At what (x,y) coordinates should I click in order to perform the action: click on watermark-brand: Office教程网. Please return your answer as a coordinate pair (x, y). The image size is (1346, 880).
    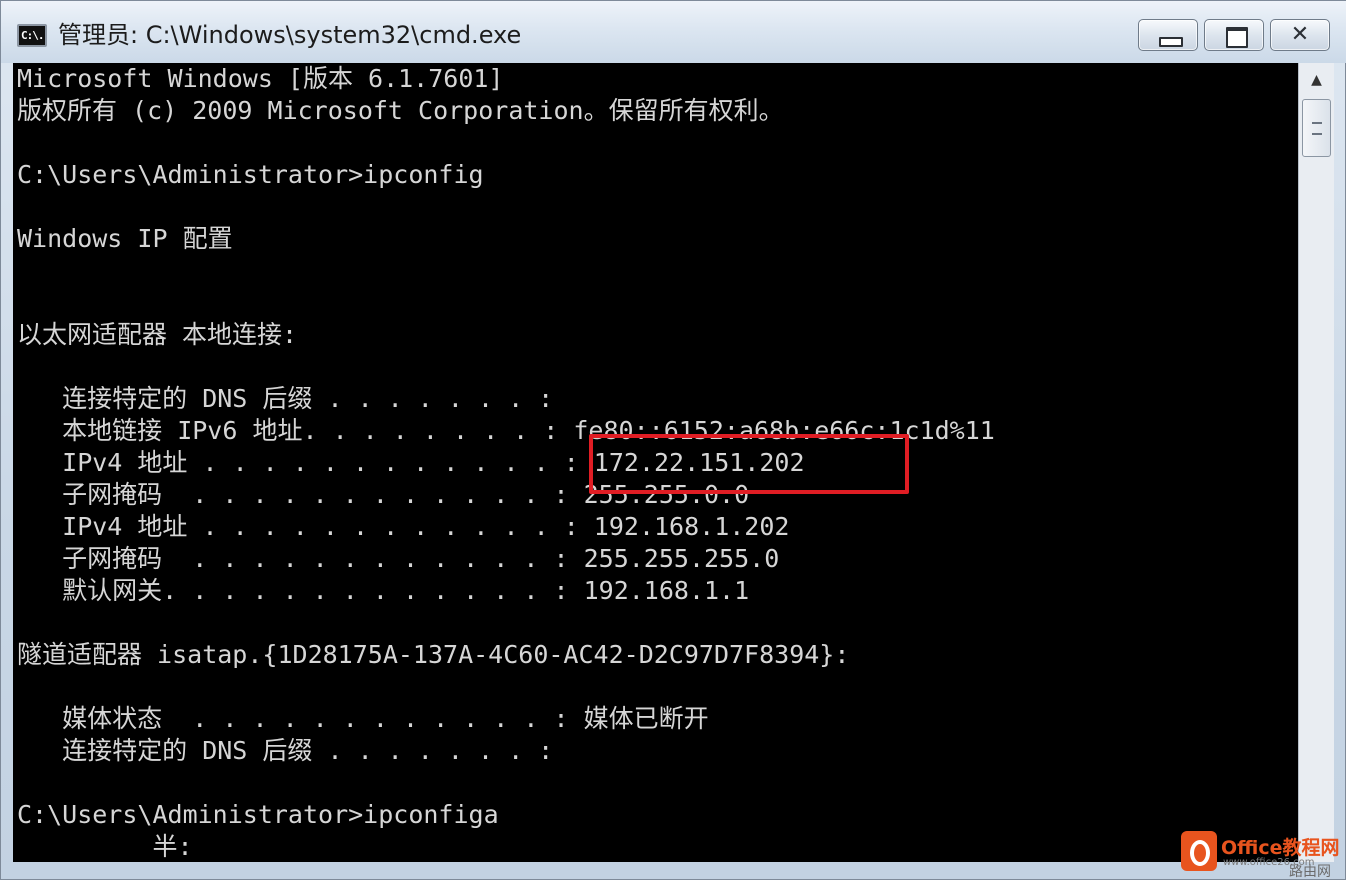
    Looking at the image, I should click on (1280, 848).